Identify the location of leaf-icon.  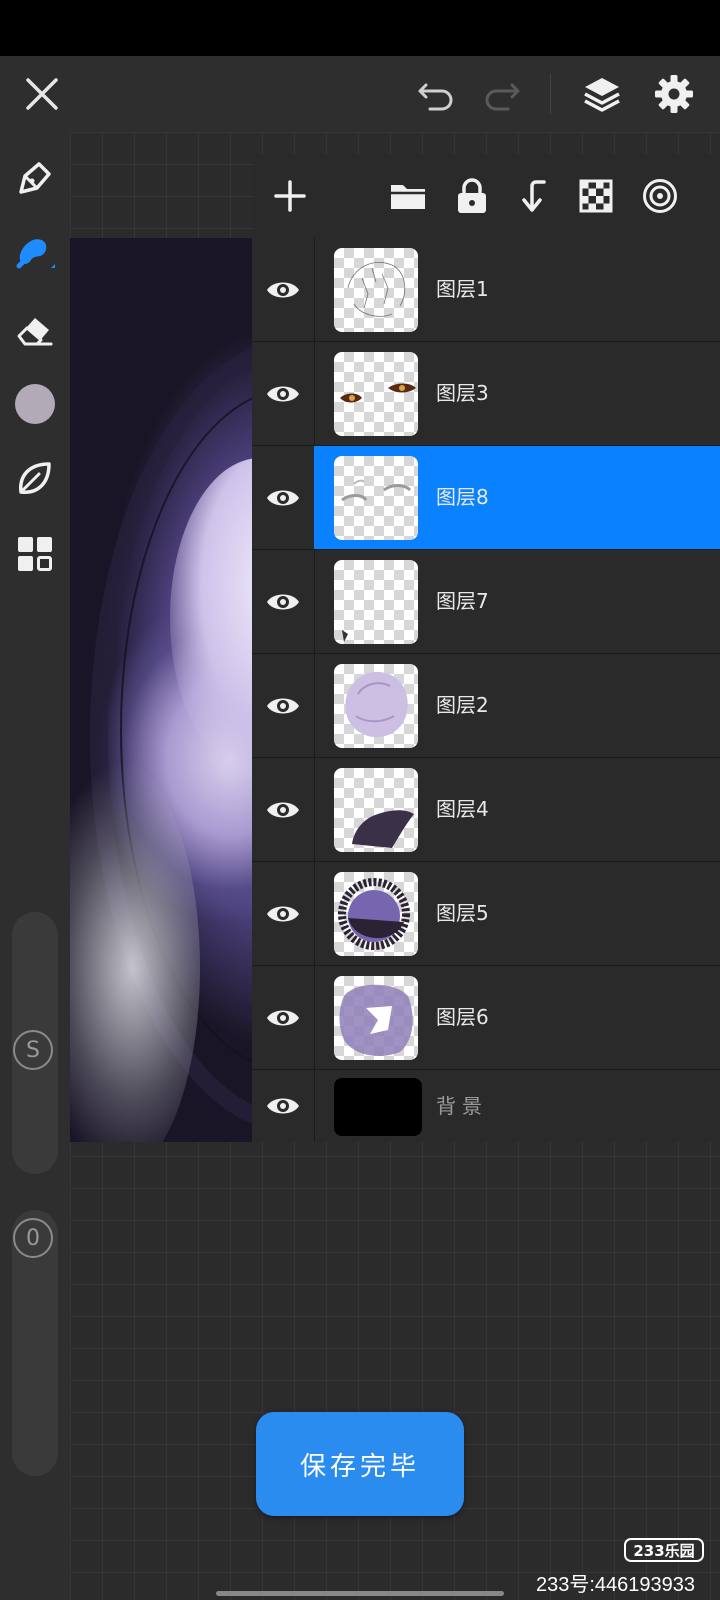
(35, 478).